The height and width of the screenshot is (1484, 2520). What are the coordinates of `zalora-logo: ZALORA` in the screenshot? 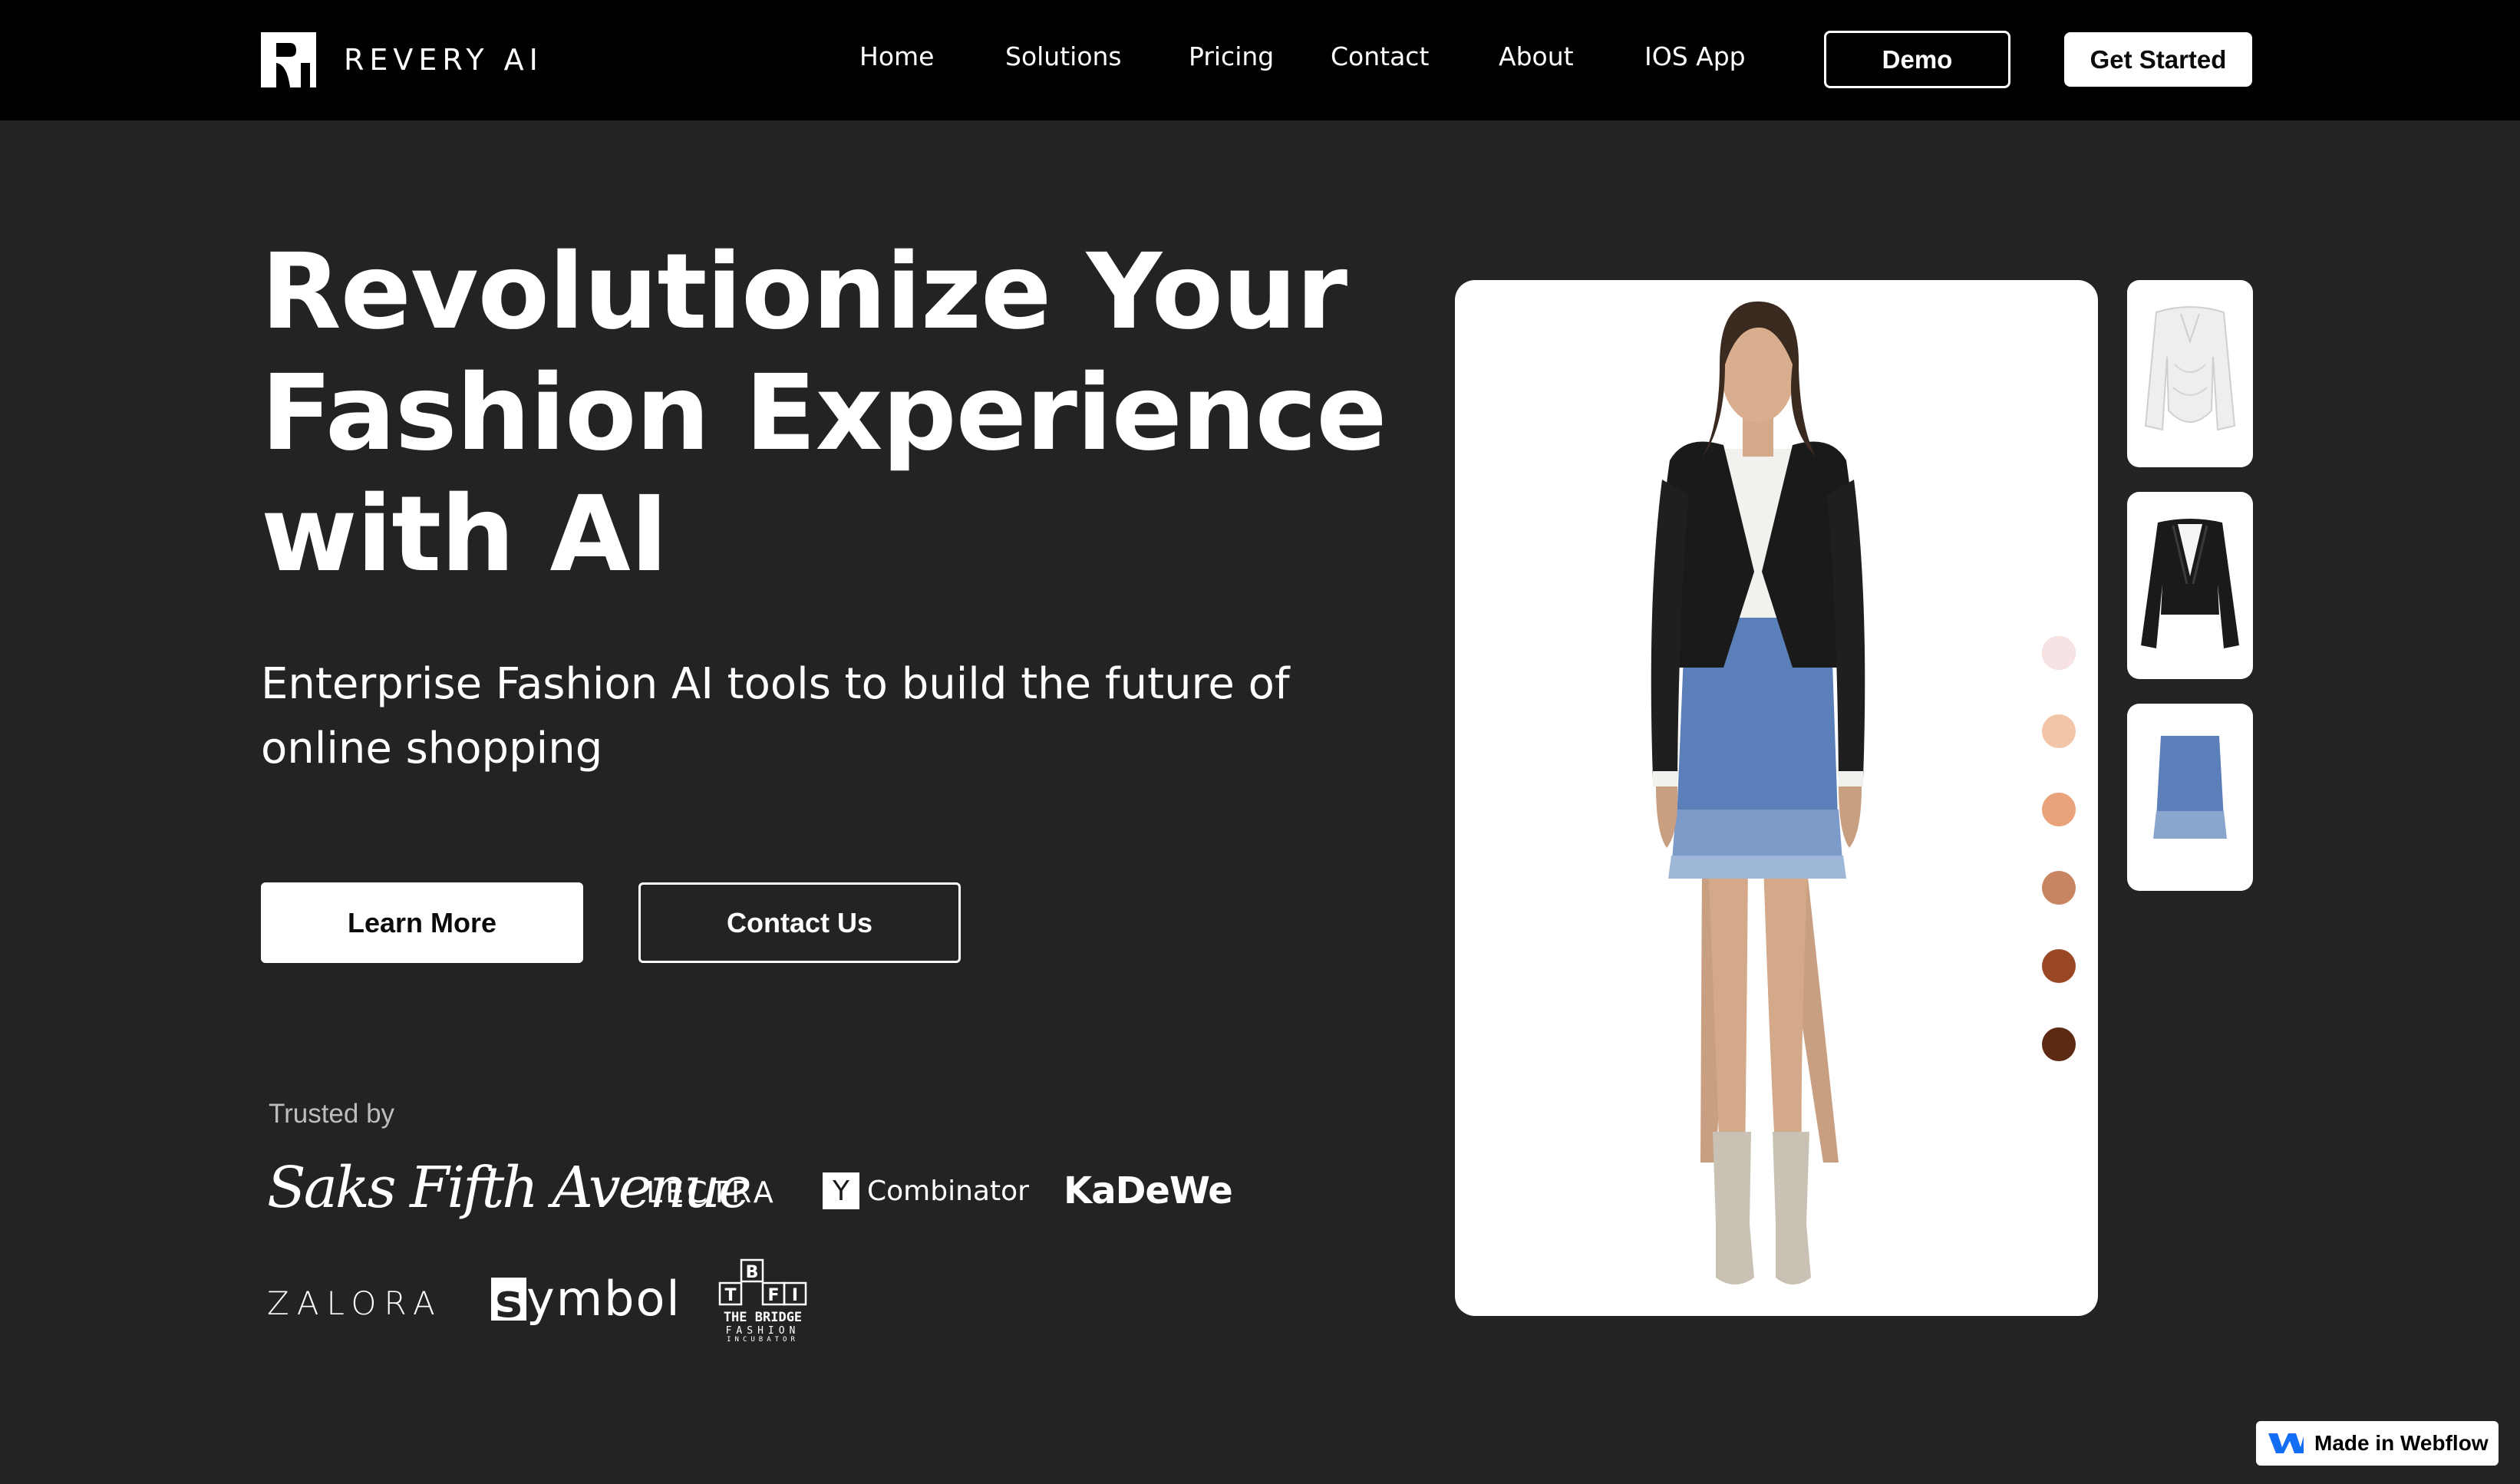 It's located at (355, 1303).